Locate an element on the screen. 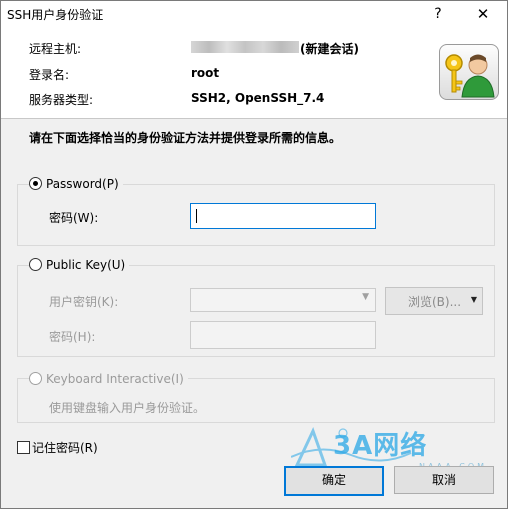 This screenshot has height=509, width=508. public-key-radio: Public Key(U) is located at coordinates (79, 265).